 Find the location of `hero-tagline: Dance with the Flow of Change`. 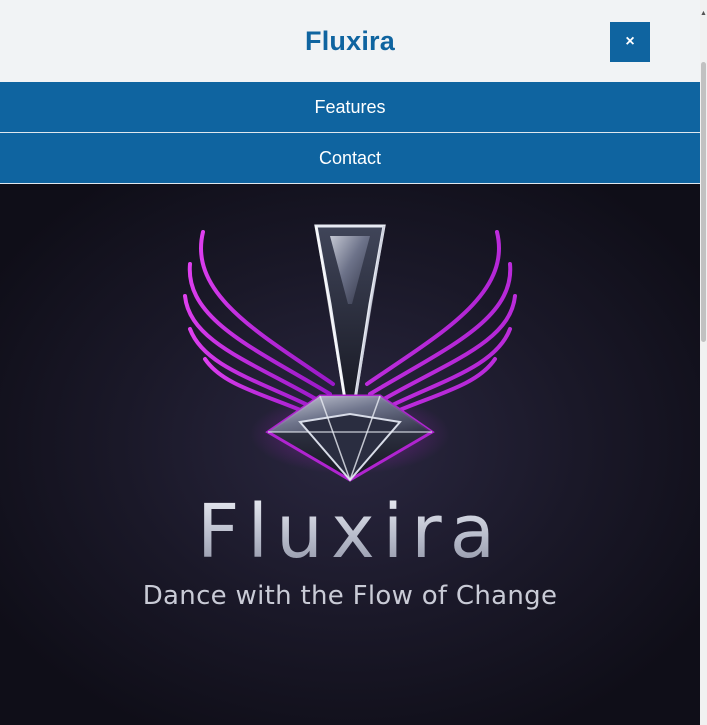

hero-tagline: Dance with the Flow of Change is located at coordinates (350, 596).